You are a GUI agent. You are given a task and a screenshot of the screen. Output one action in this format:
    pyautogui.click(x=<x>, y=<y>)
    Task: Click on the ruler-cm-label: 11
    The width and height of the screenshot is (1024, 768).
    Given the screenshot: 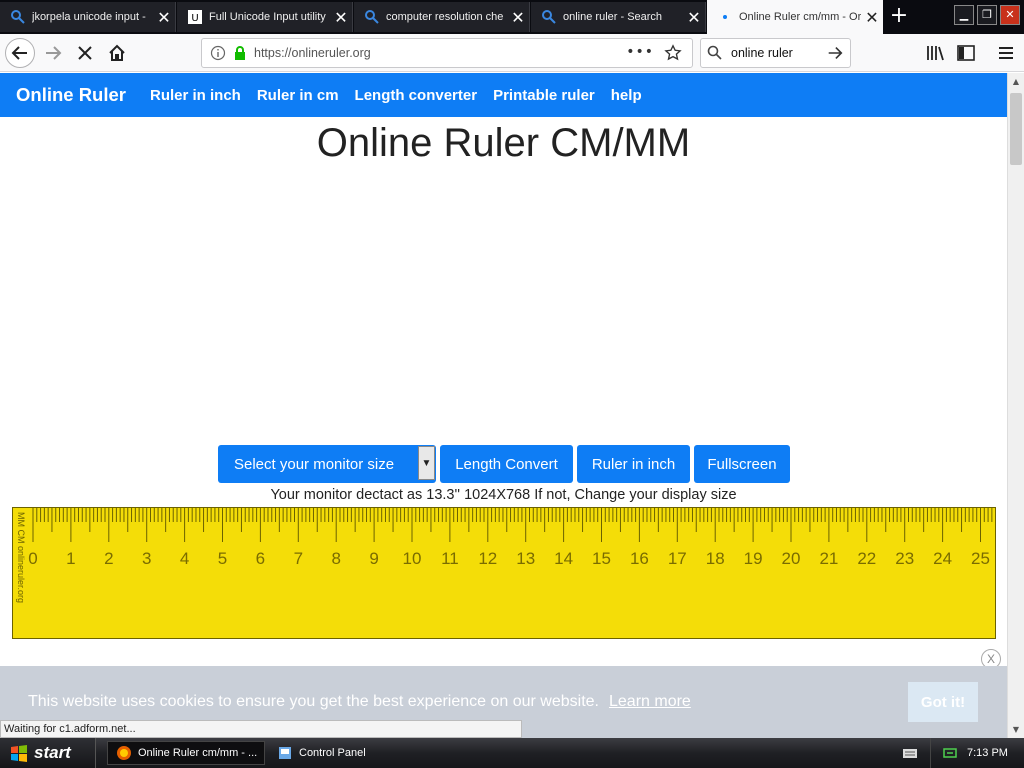 What is the action you would take?
    pyautogui.click(x=450, y=558)
    